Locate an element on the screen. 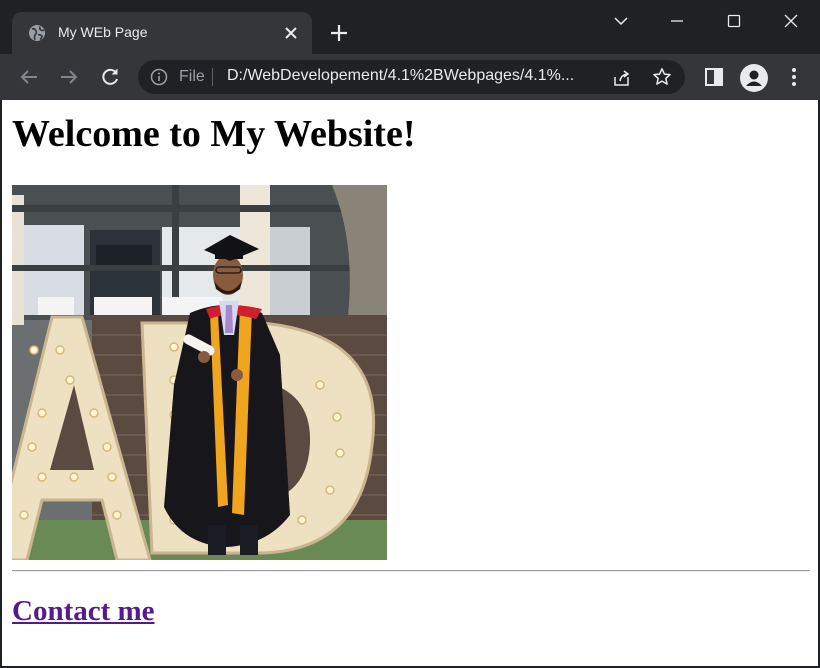 The image size is (820, 668). plus-icon is located at coordinates (339, 33).